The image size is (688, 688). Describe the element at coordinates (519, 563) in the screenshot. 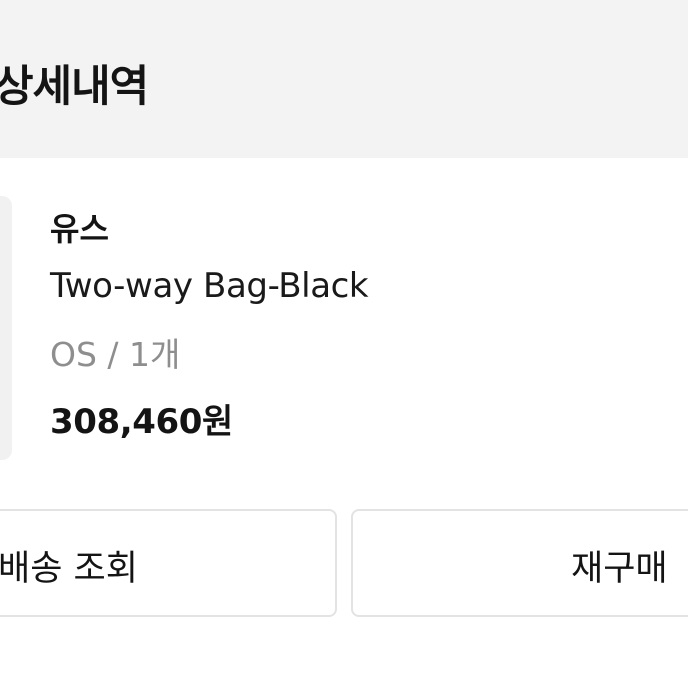

I see `reorder-button: 재구매` at that location.